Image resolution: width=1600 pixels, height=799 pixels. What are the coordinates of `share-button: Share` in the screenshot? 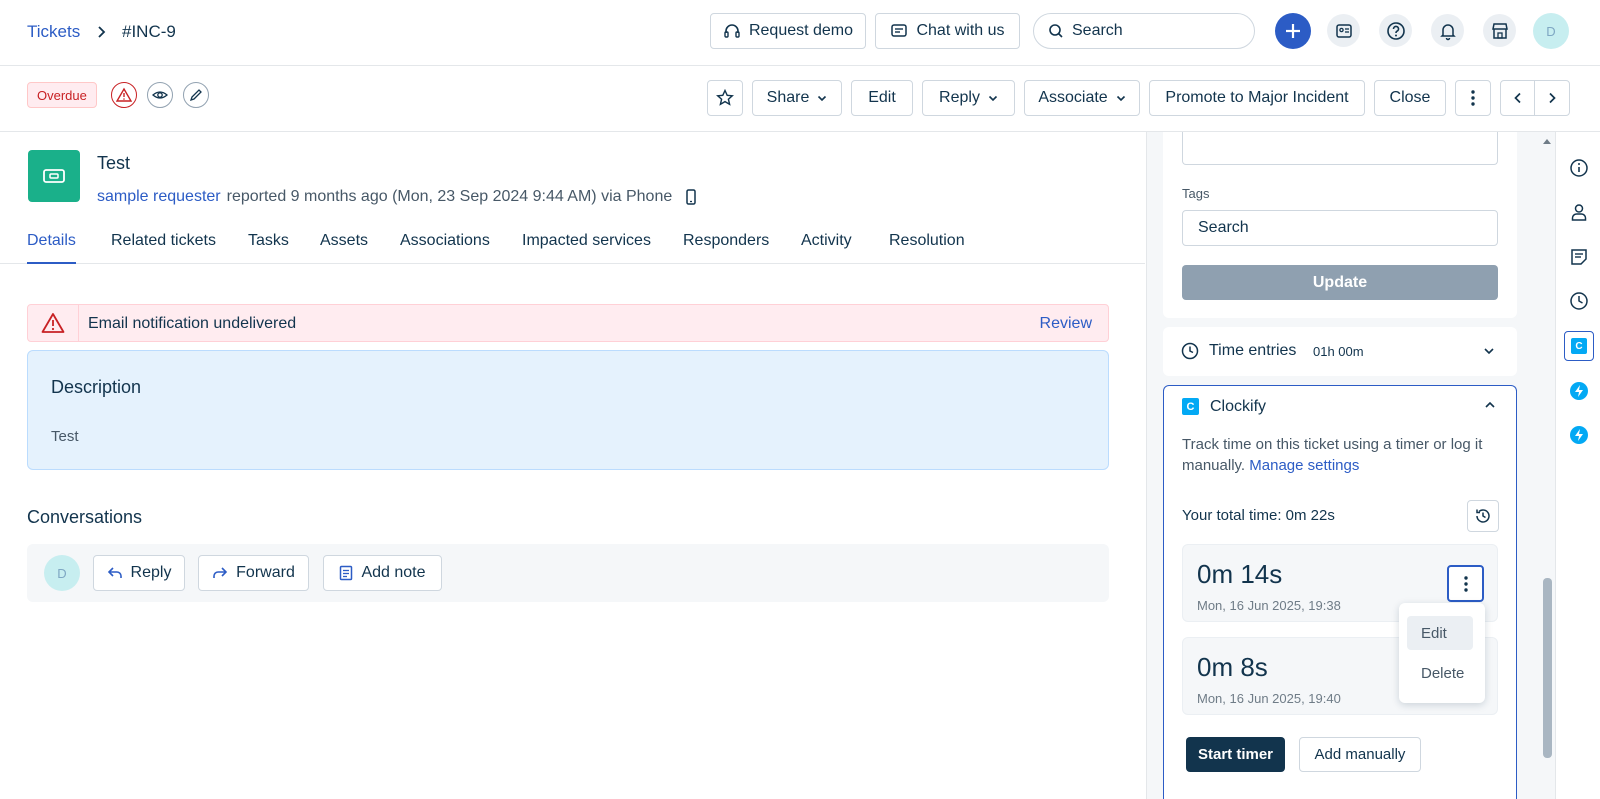 It's located at (797, 98).